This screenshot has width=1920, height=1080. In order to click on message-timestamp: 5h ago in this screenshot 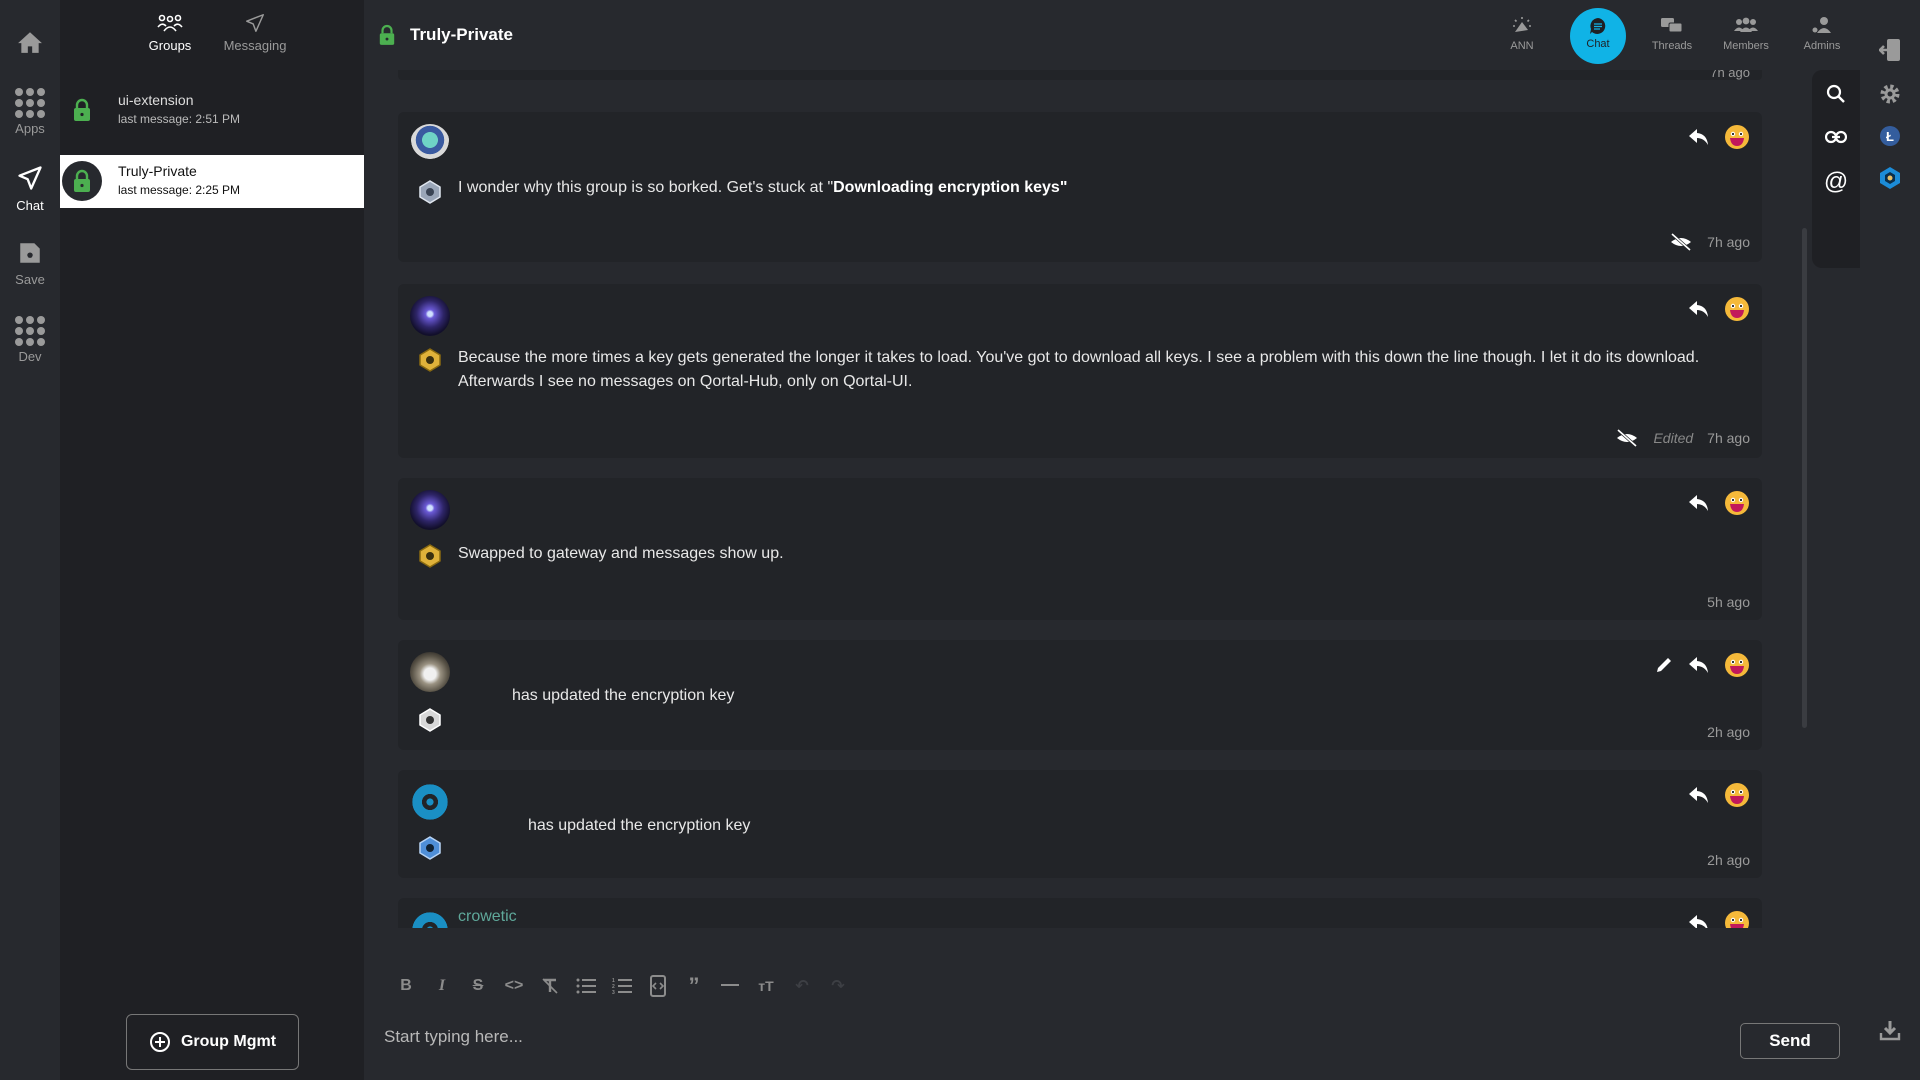, I will do `click(1728, 602)`.